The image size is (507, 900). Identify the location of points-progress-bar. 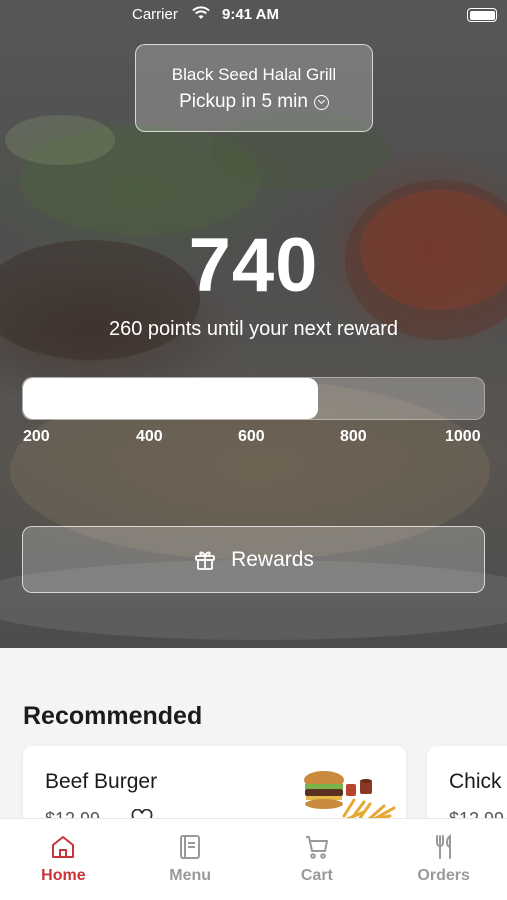
(253, 398).